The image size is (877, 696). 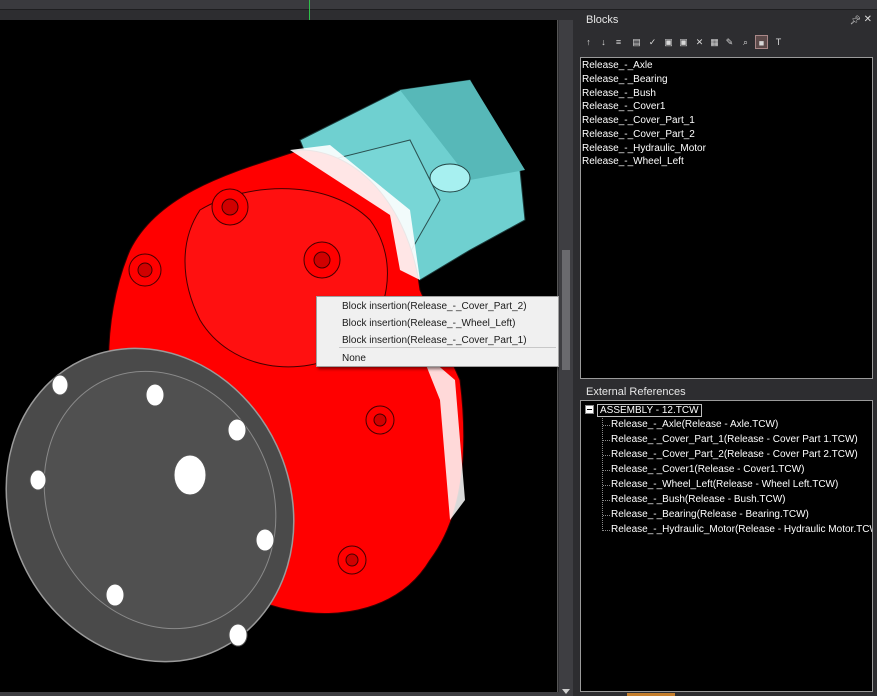 What do you see at coordinates (714, 42) in the screenshot?
I see `rename-icon: ▦` at bounding box center [714, 42].